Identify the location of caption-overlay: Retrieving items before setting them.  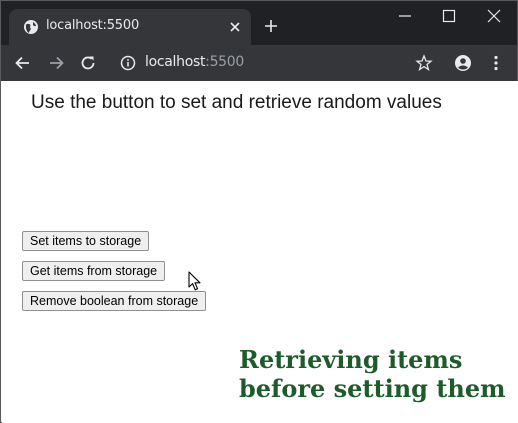
(372, 374).